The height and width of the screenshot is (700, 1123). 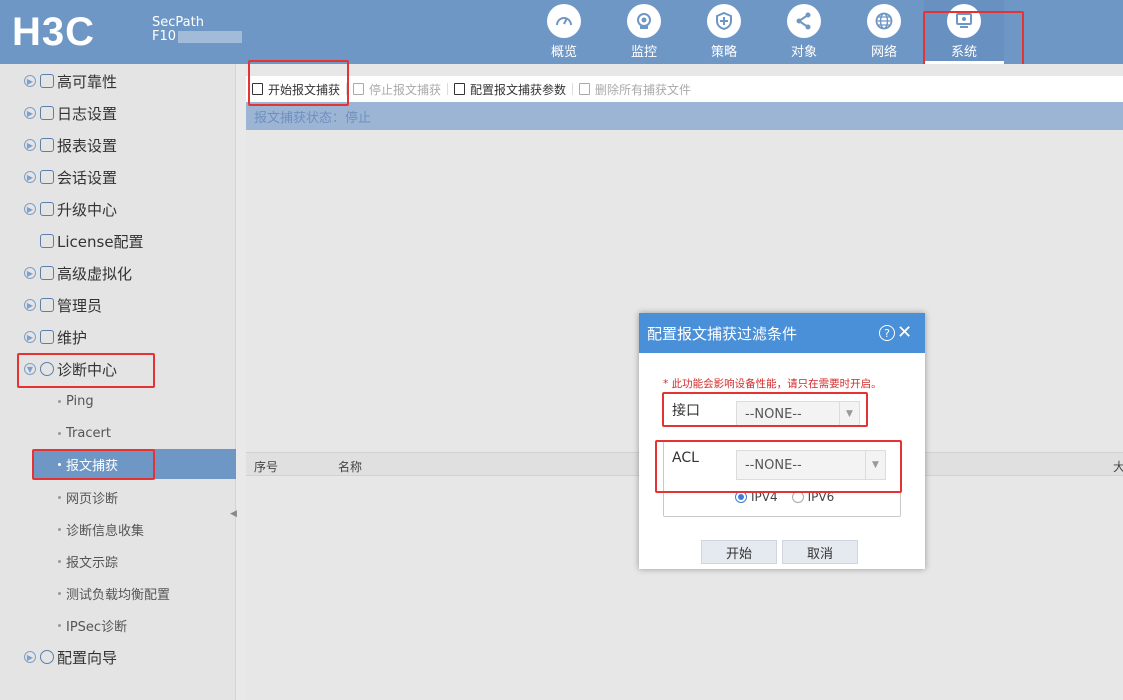 What do you see at coordinates (518, 89) in the screenshot?
I see `toolbar-label: 配置报文捕获参数` at bounding box center [518, 89].